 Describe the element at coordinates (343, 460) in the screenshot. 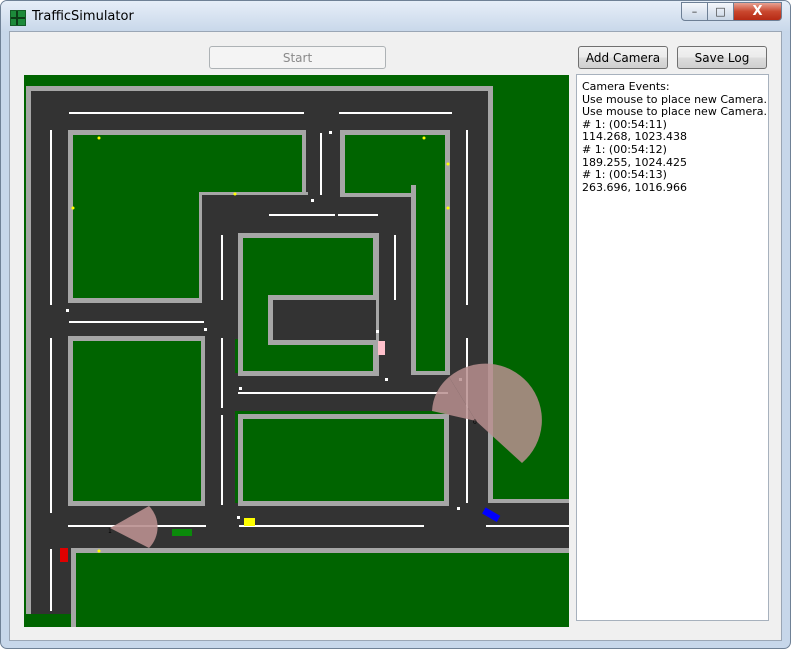

I see `block-f` at that location.